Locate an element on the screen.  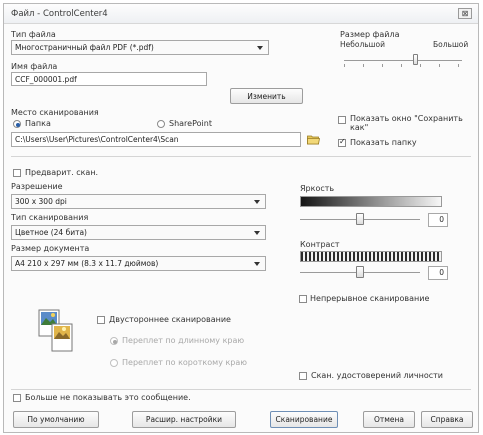
file-type-select: Многостраничный файл PDF (*.pdf) is located at coordinates (140, 47).